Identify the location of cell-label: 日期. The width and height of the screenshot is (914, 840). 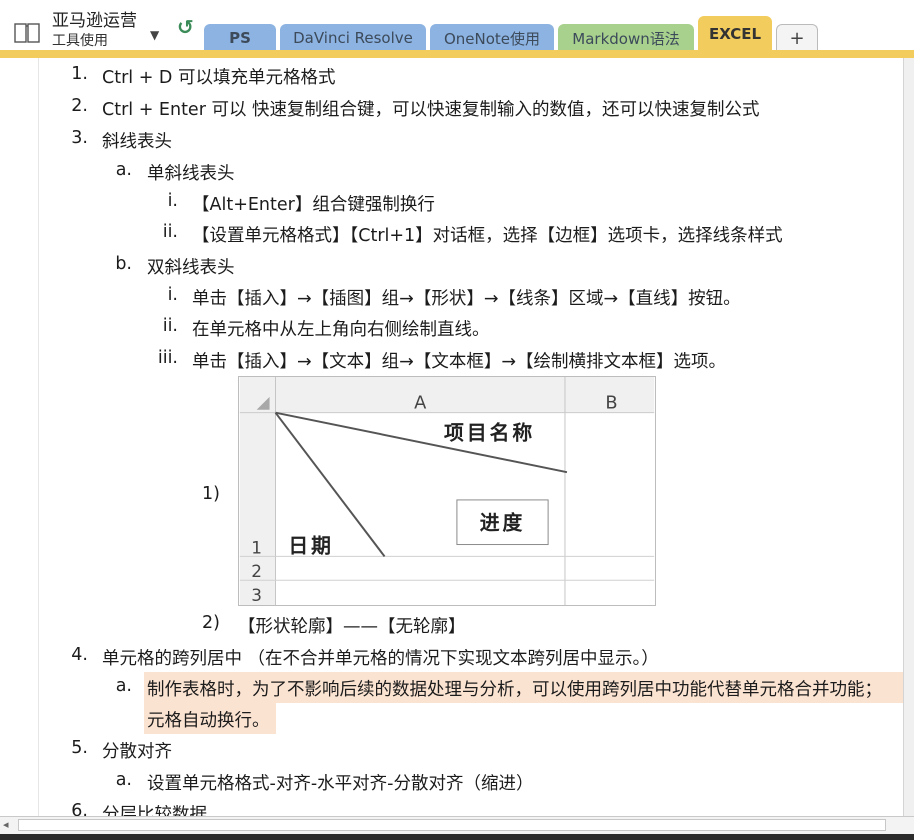
(311, 545).